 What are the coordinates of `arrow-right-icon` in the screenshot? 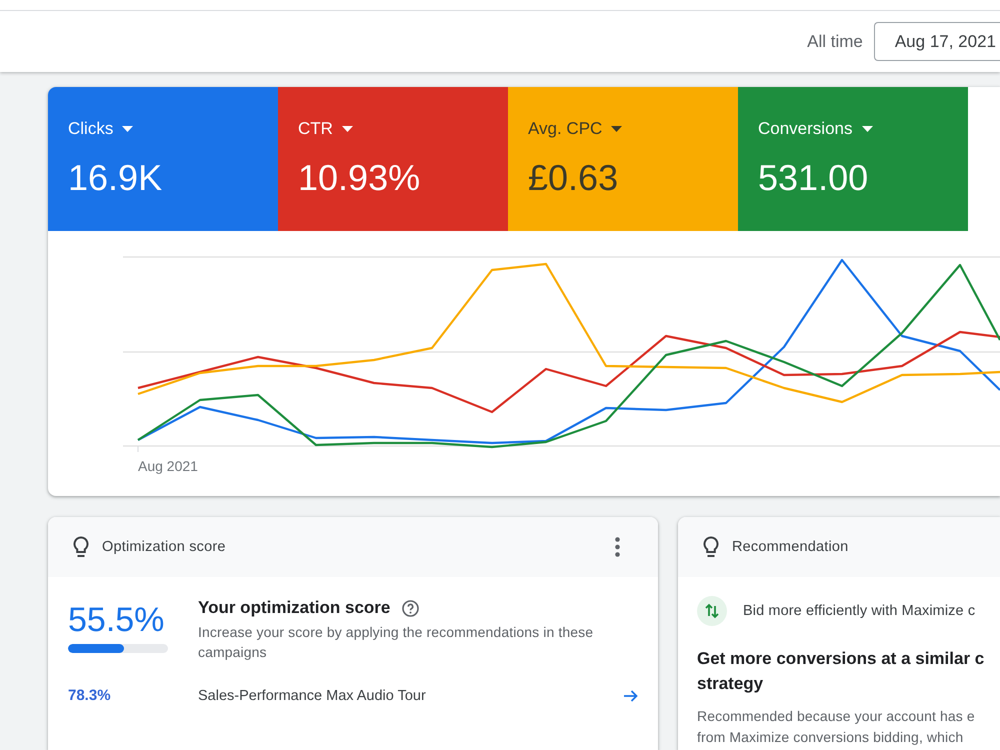 It's located at (631, 696).